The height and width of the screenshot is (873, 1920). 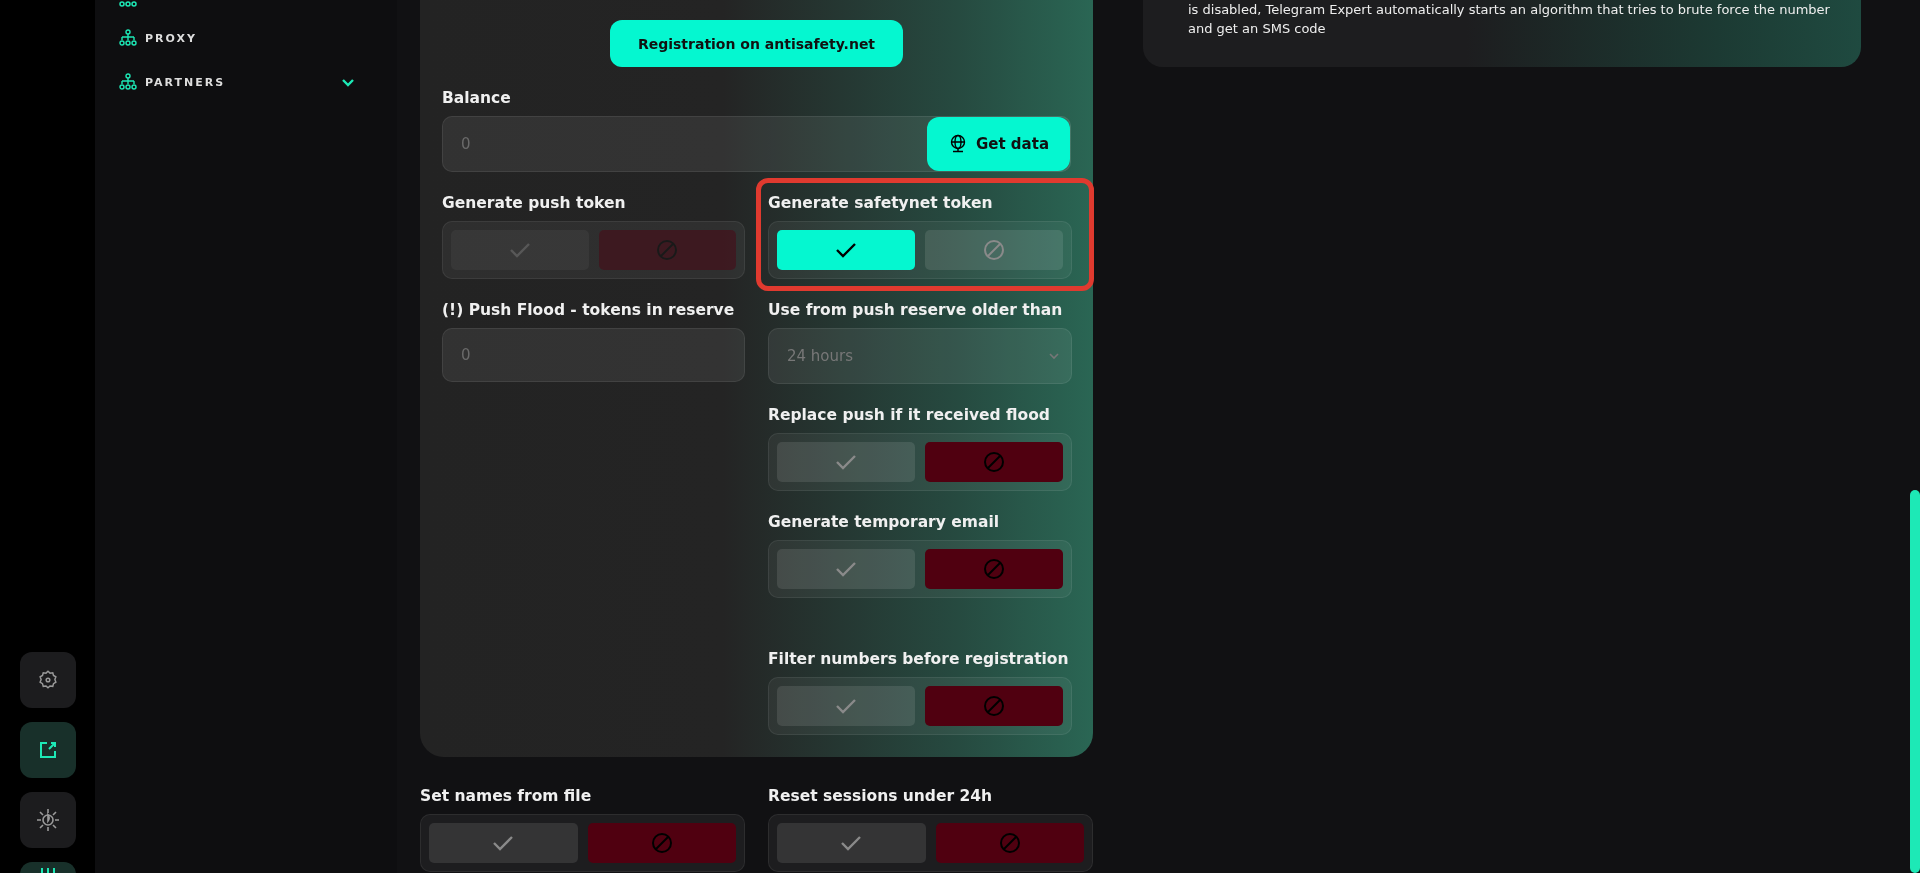 I want to click on info-text: is disabled, Telegram Expert automatically starts an algorithm that tries to brute force the number and get an SMS code, so click(x=1509, y=19).